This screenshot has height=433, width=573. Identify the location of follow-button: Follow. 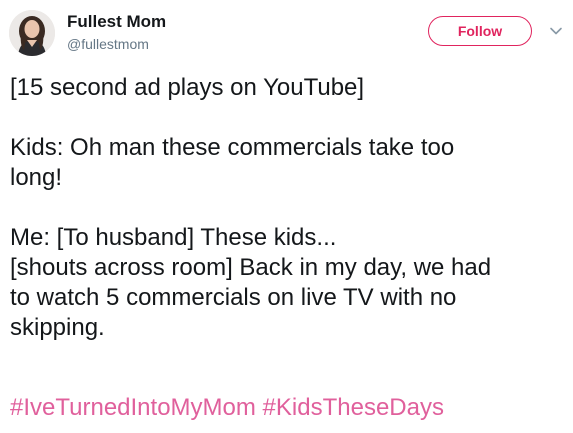
(480, 31).